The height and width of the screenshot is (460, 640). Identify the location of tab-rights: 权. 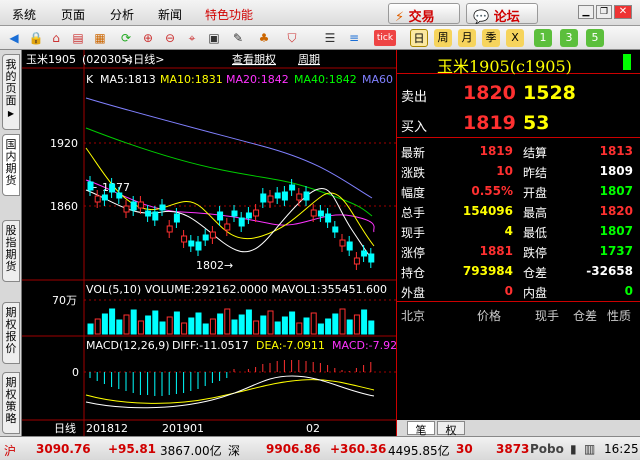
(451, 429).